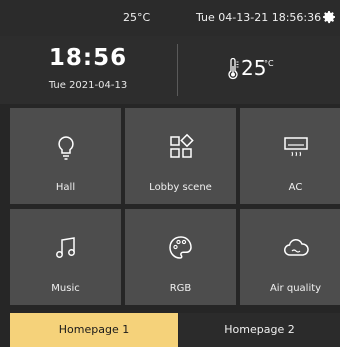 Image resolution: width=340 pixels, height=347 pixels. Describe the element at coordinates (65, 187) in the screenshot. I see `tile-label: Hall` at that location.